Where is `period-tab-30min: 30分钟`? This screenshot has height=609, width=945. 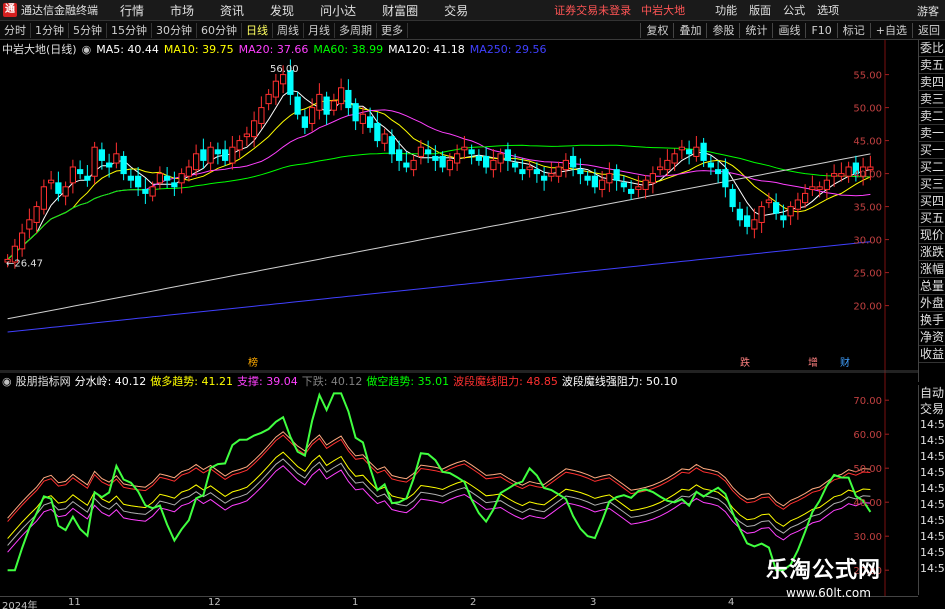 period-tab-30min: 30分钟 is located at coordinates (174, 30).